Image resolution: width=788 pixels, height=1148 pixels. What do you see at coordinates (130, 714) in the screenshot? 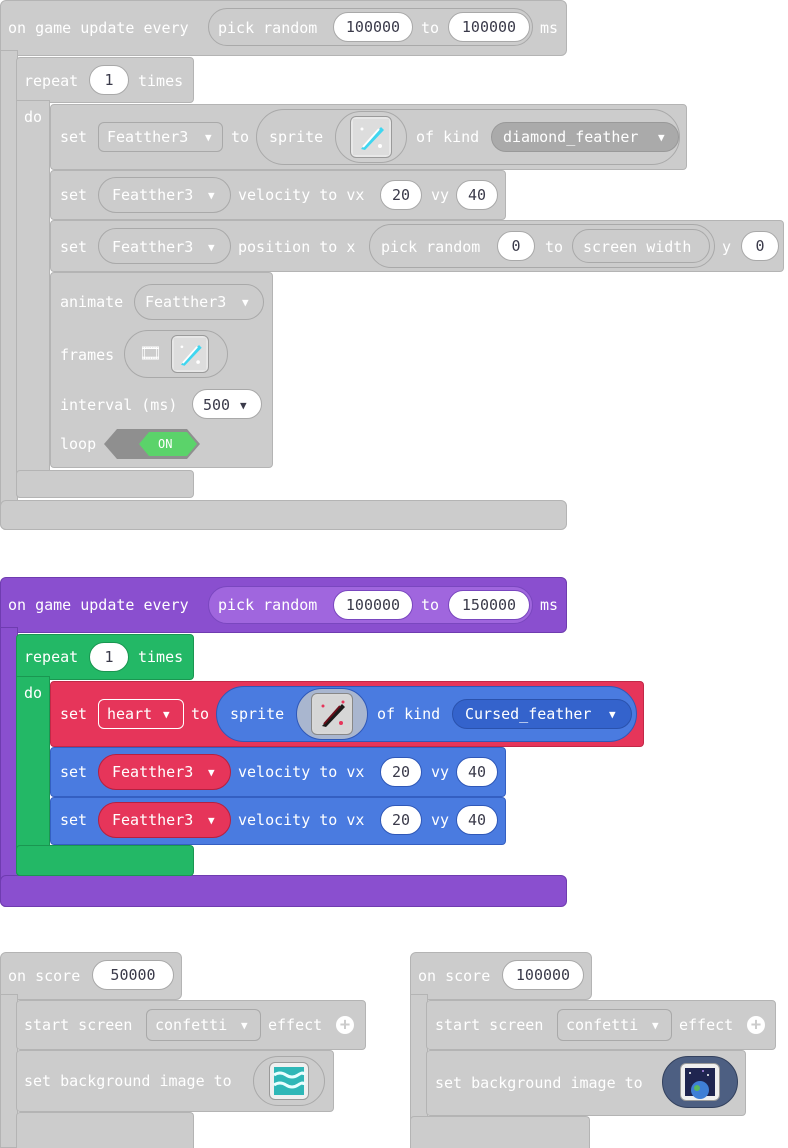
I see `variable-name: heart` at bounding box center [130, 714].